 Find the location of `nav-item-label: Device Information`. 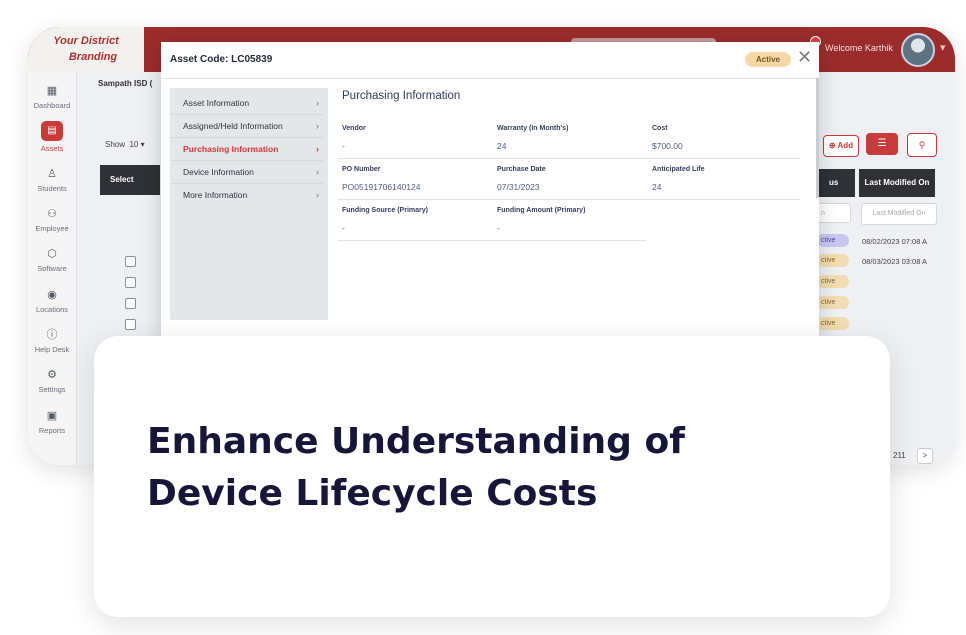

nav-item-label: Device Information is located at coordinates (218, 172).